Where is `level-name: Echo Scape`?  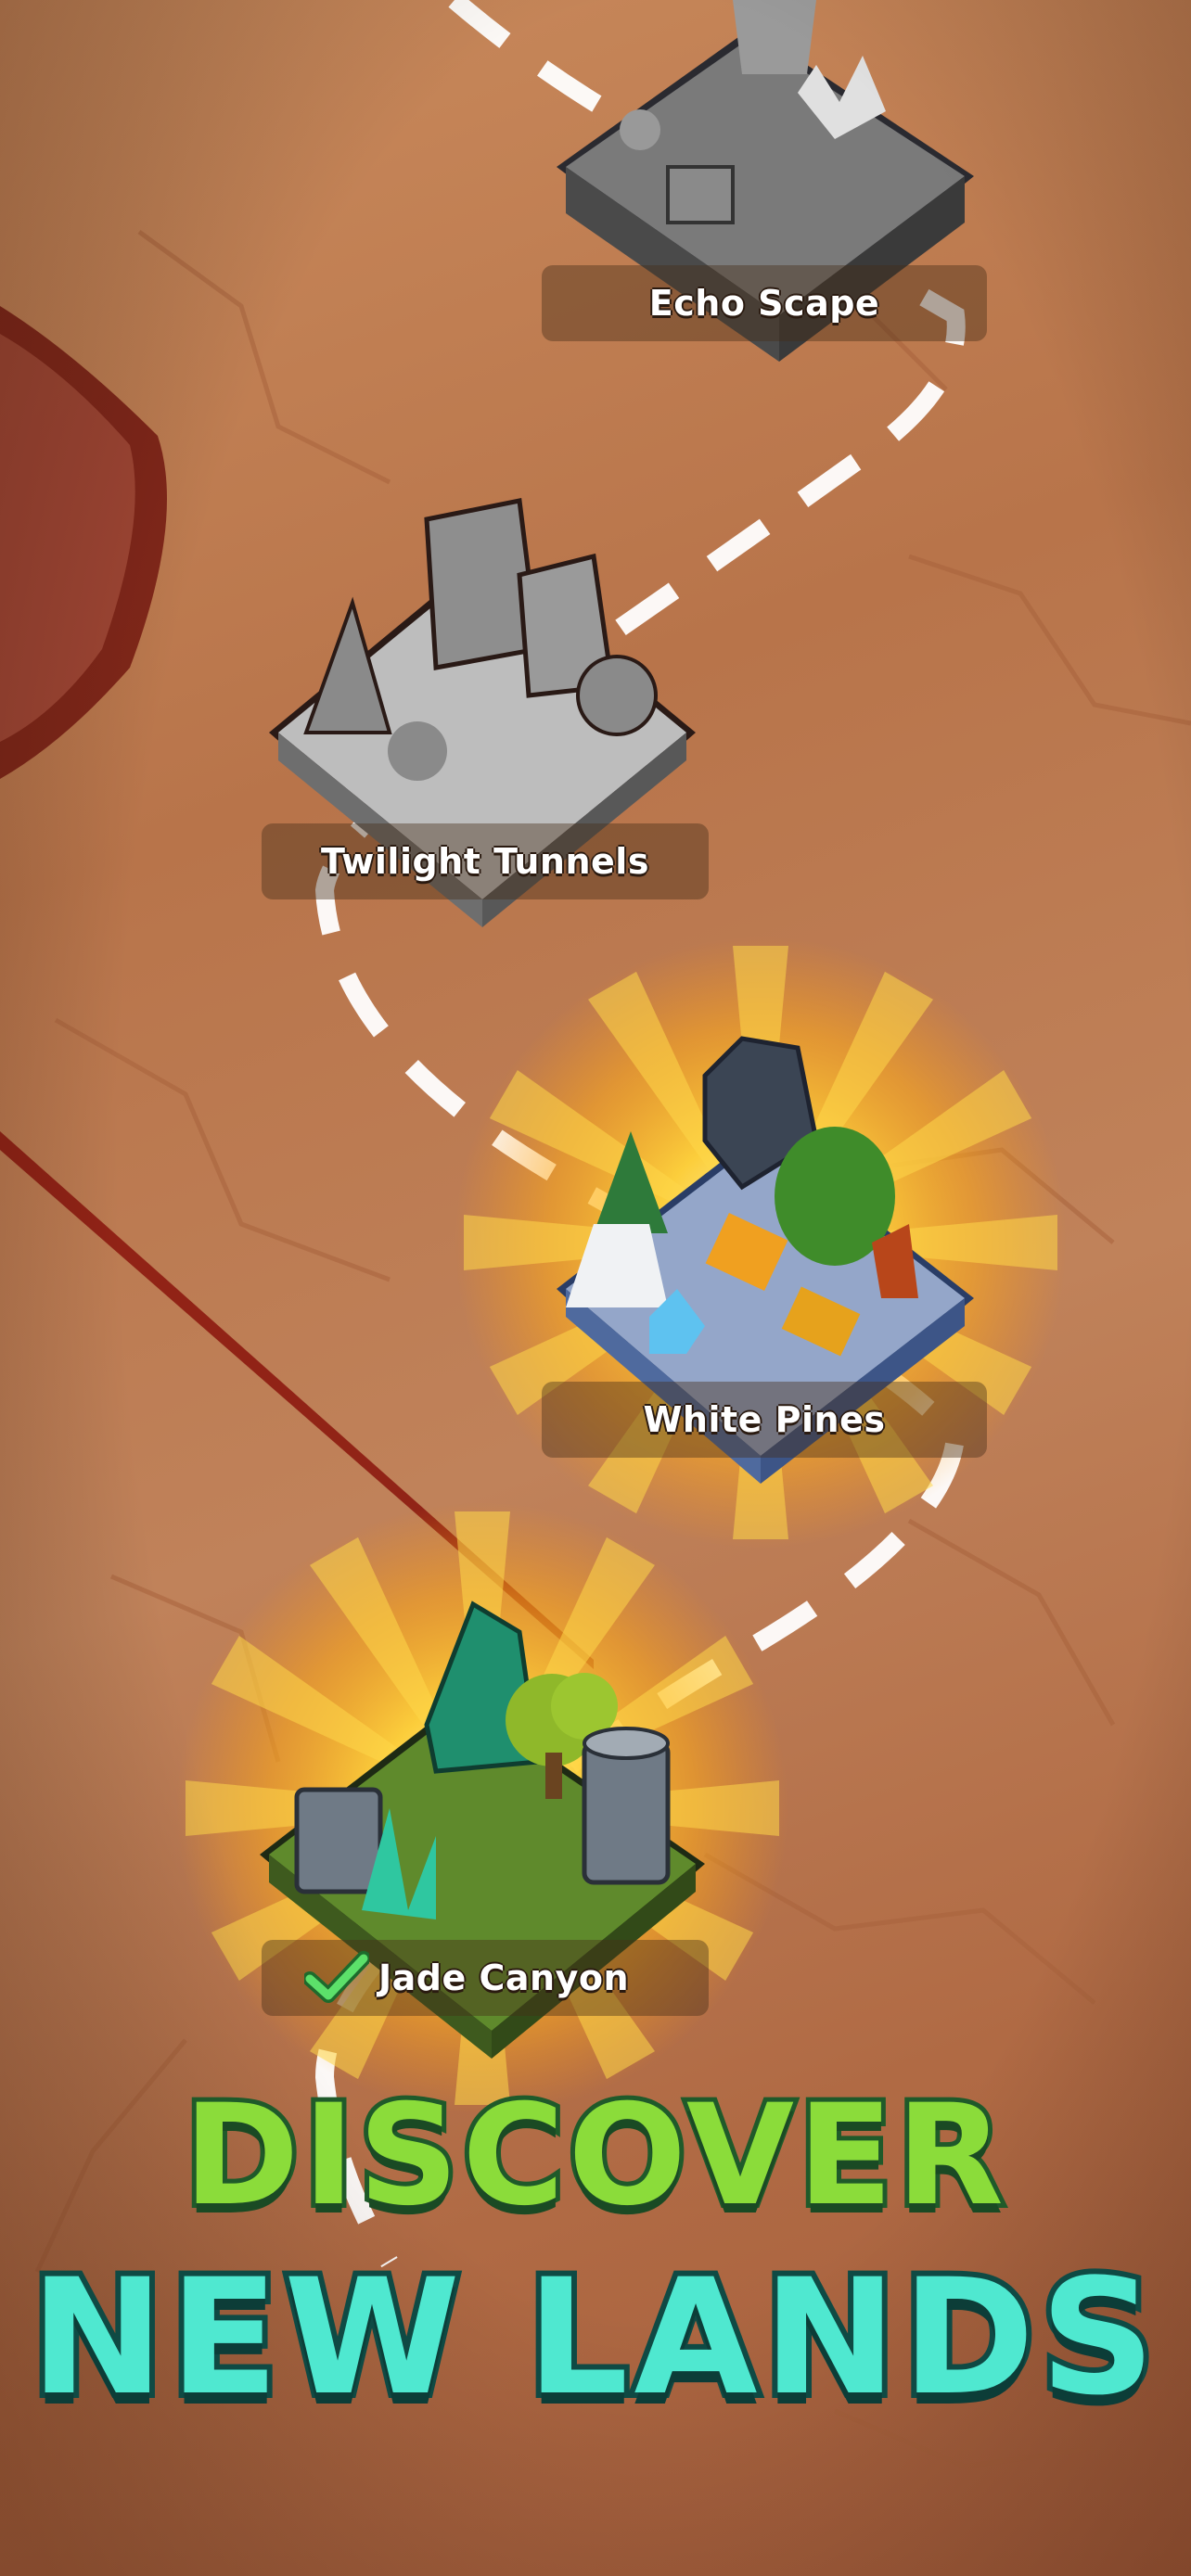 level-name: Echo Scape is located at coordinates (764, 303).